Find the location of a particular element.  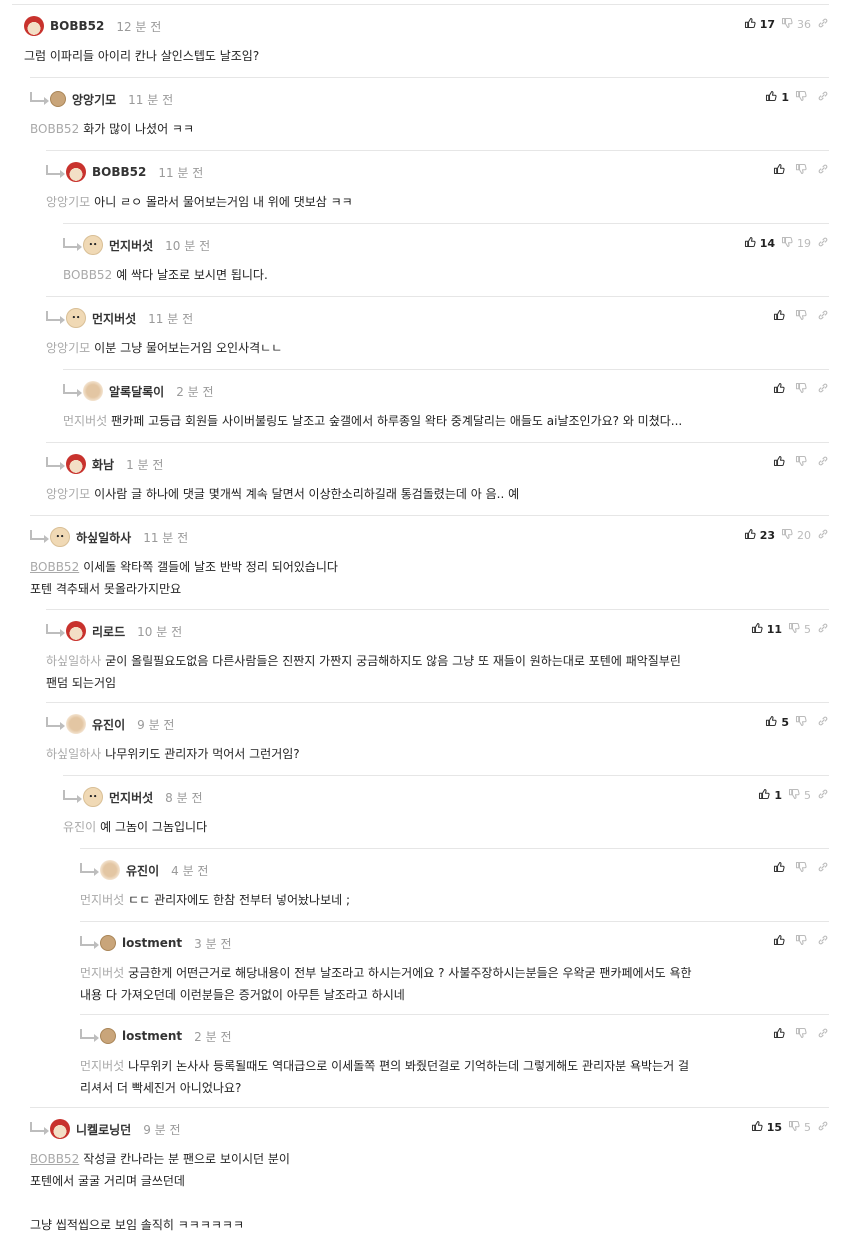

comment-actions: 5 is located at coordinates (797, 722).